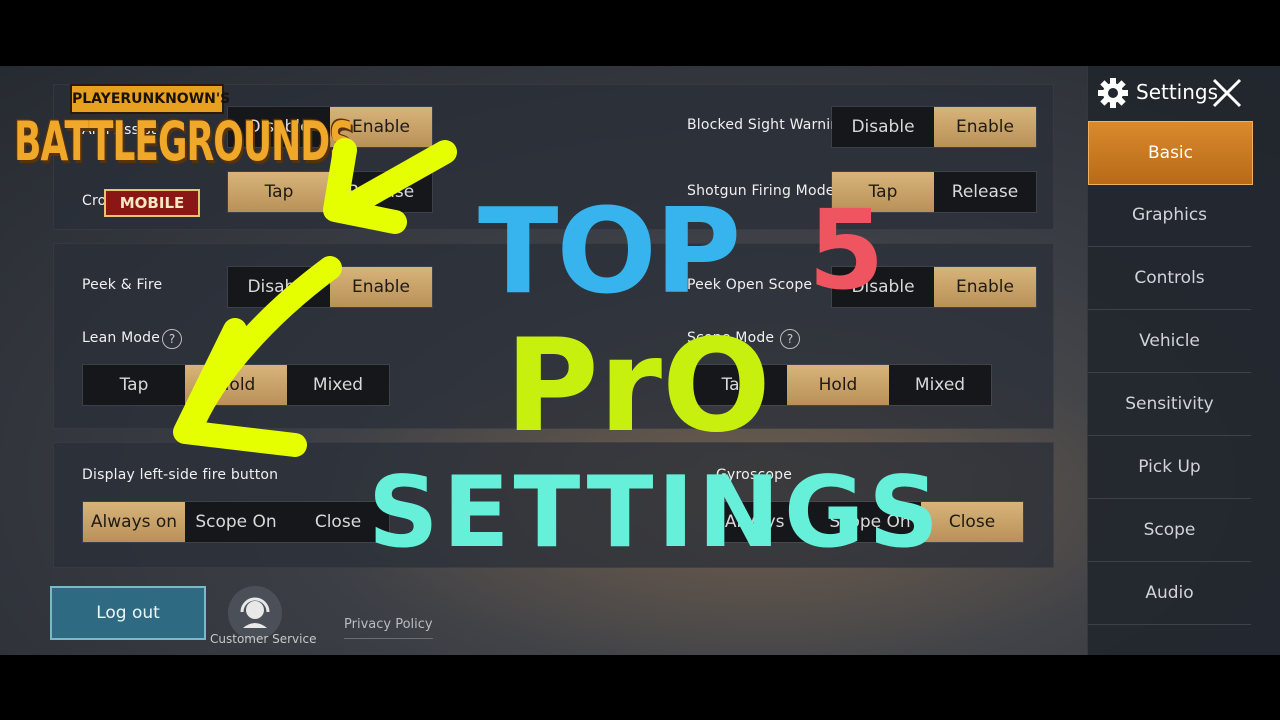  I want to click on logout-button: Log out, so click(128, 613).